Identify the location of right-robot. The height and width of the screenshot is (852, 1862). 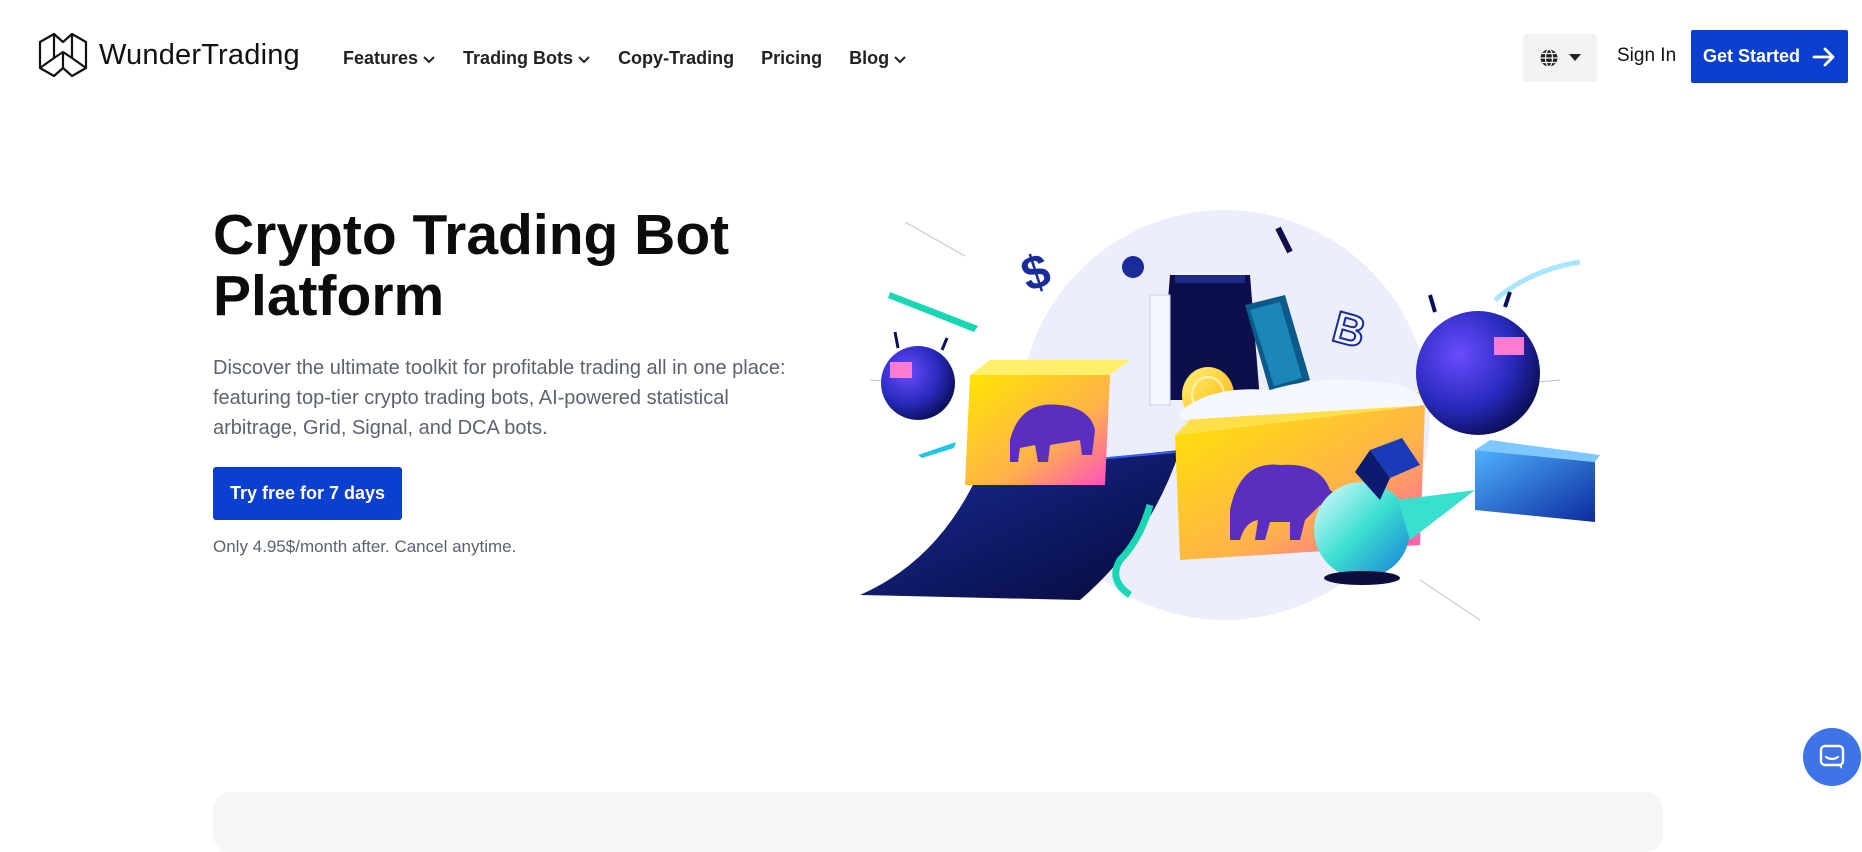
(1478, 373).